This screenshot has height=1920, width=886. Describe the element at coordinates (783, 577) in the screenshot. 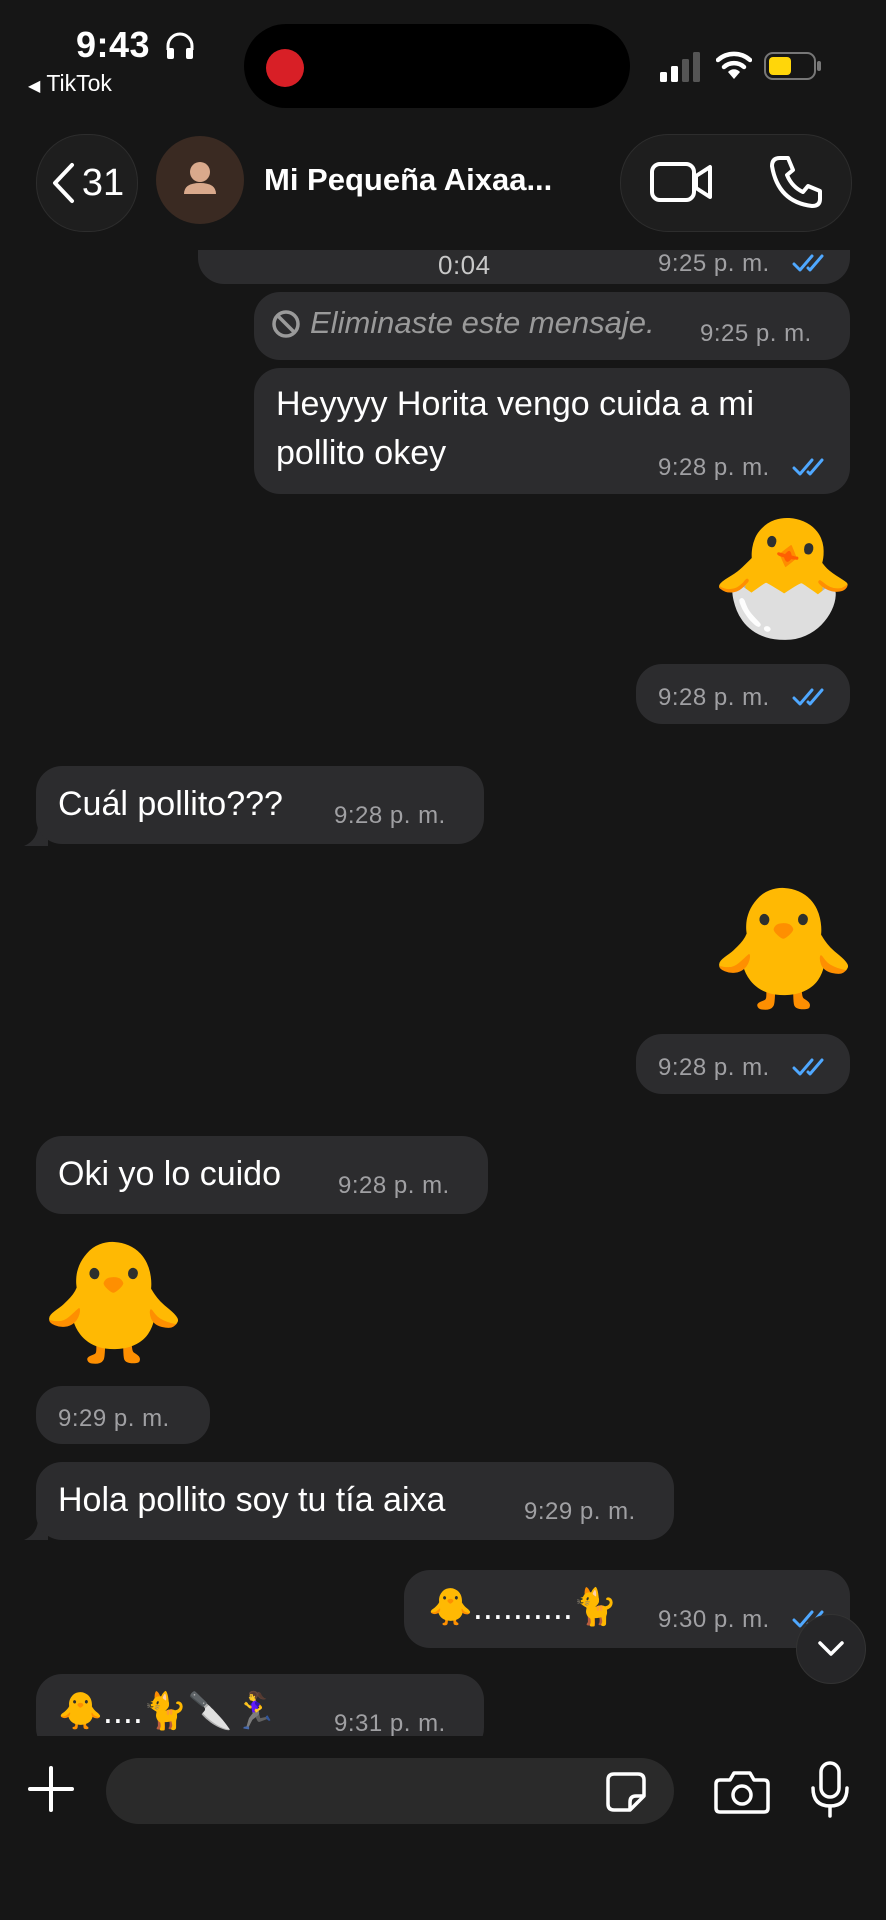

I see `emoji-hatching-chick: 🐣` at that location.